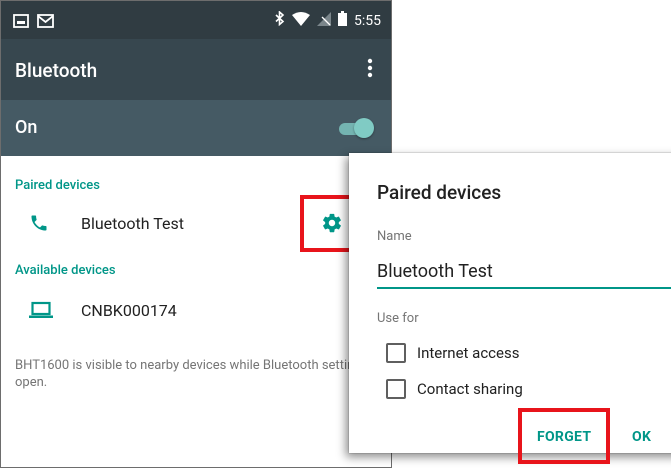  What do you see at coordinates (564, 436) in the screenshot?
I see `forget-highlight-box` at bounding box center [564, 436].